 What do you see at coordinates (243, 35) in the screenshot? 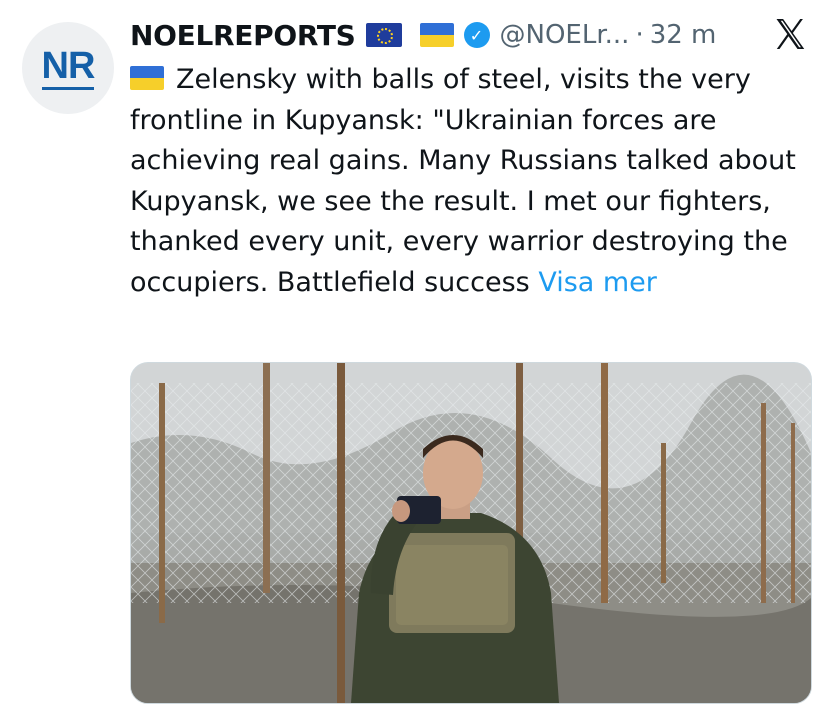
I see `display-name: NOELREPORTS` at bounding box center [243, 35].